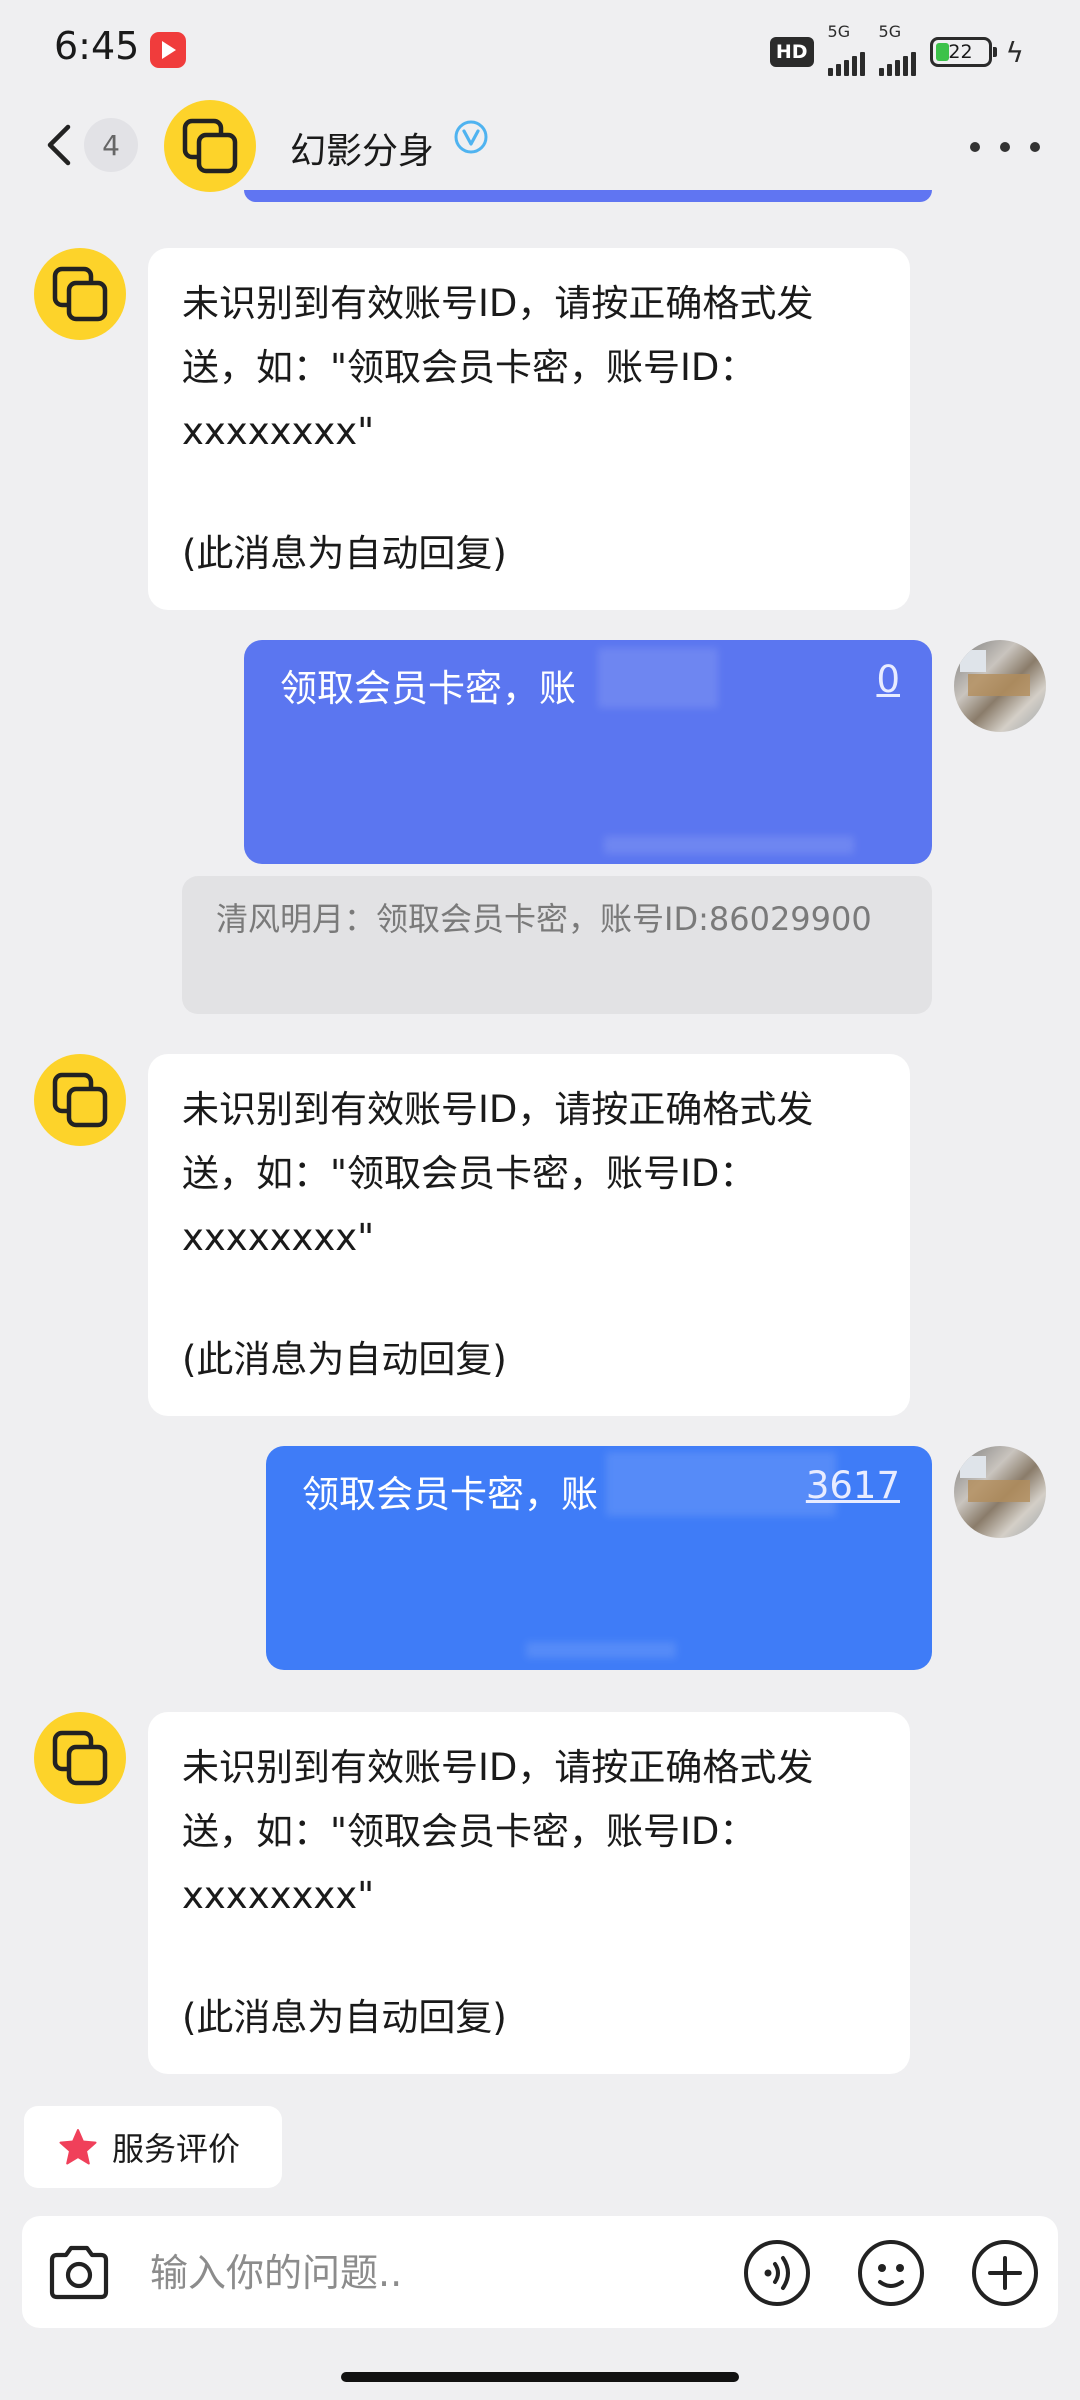  What do you see at coordinates (362, 151) in the screenshot?
I see `chat-title: 幻影分身` at bounding box center [362, 151].